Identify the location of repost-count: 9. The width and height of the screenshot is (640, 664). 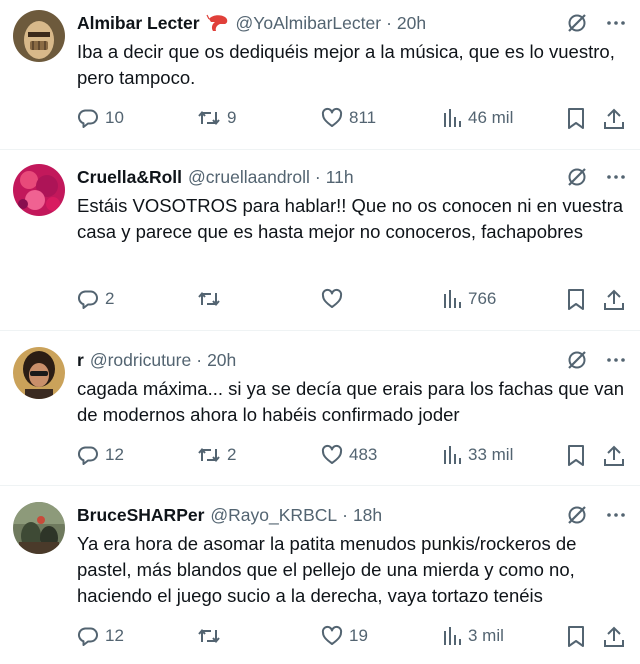
(232, 117).